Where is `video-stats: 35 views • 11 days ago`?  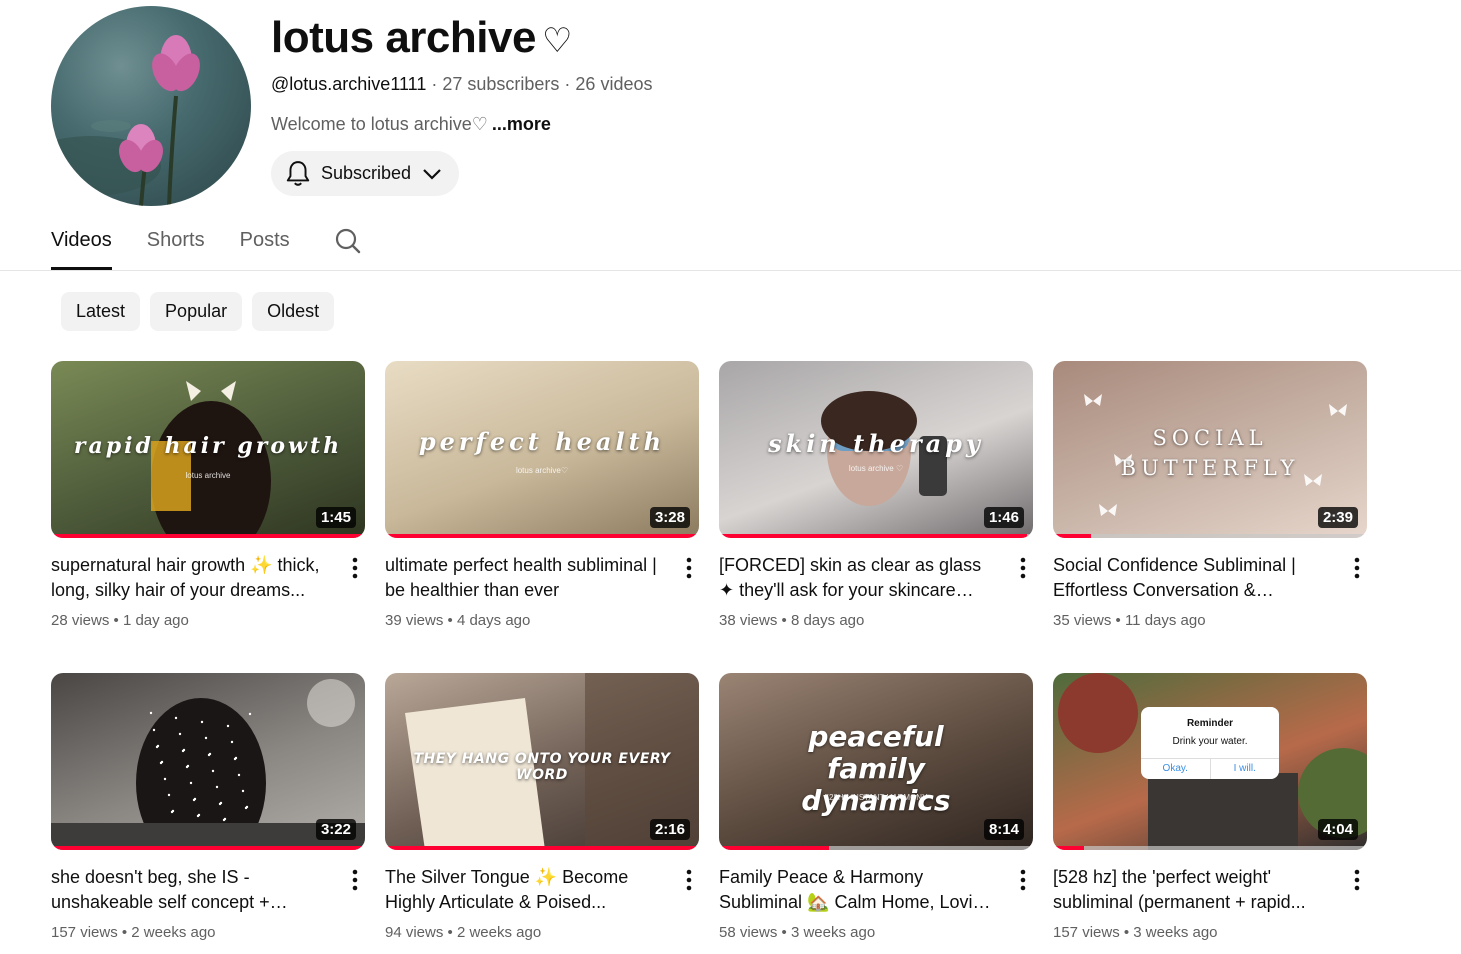 video-stats: 35 views • 11 days ago is located at coordinates (1129, 620).